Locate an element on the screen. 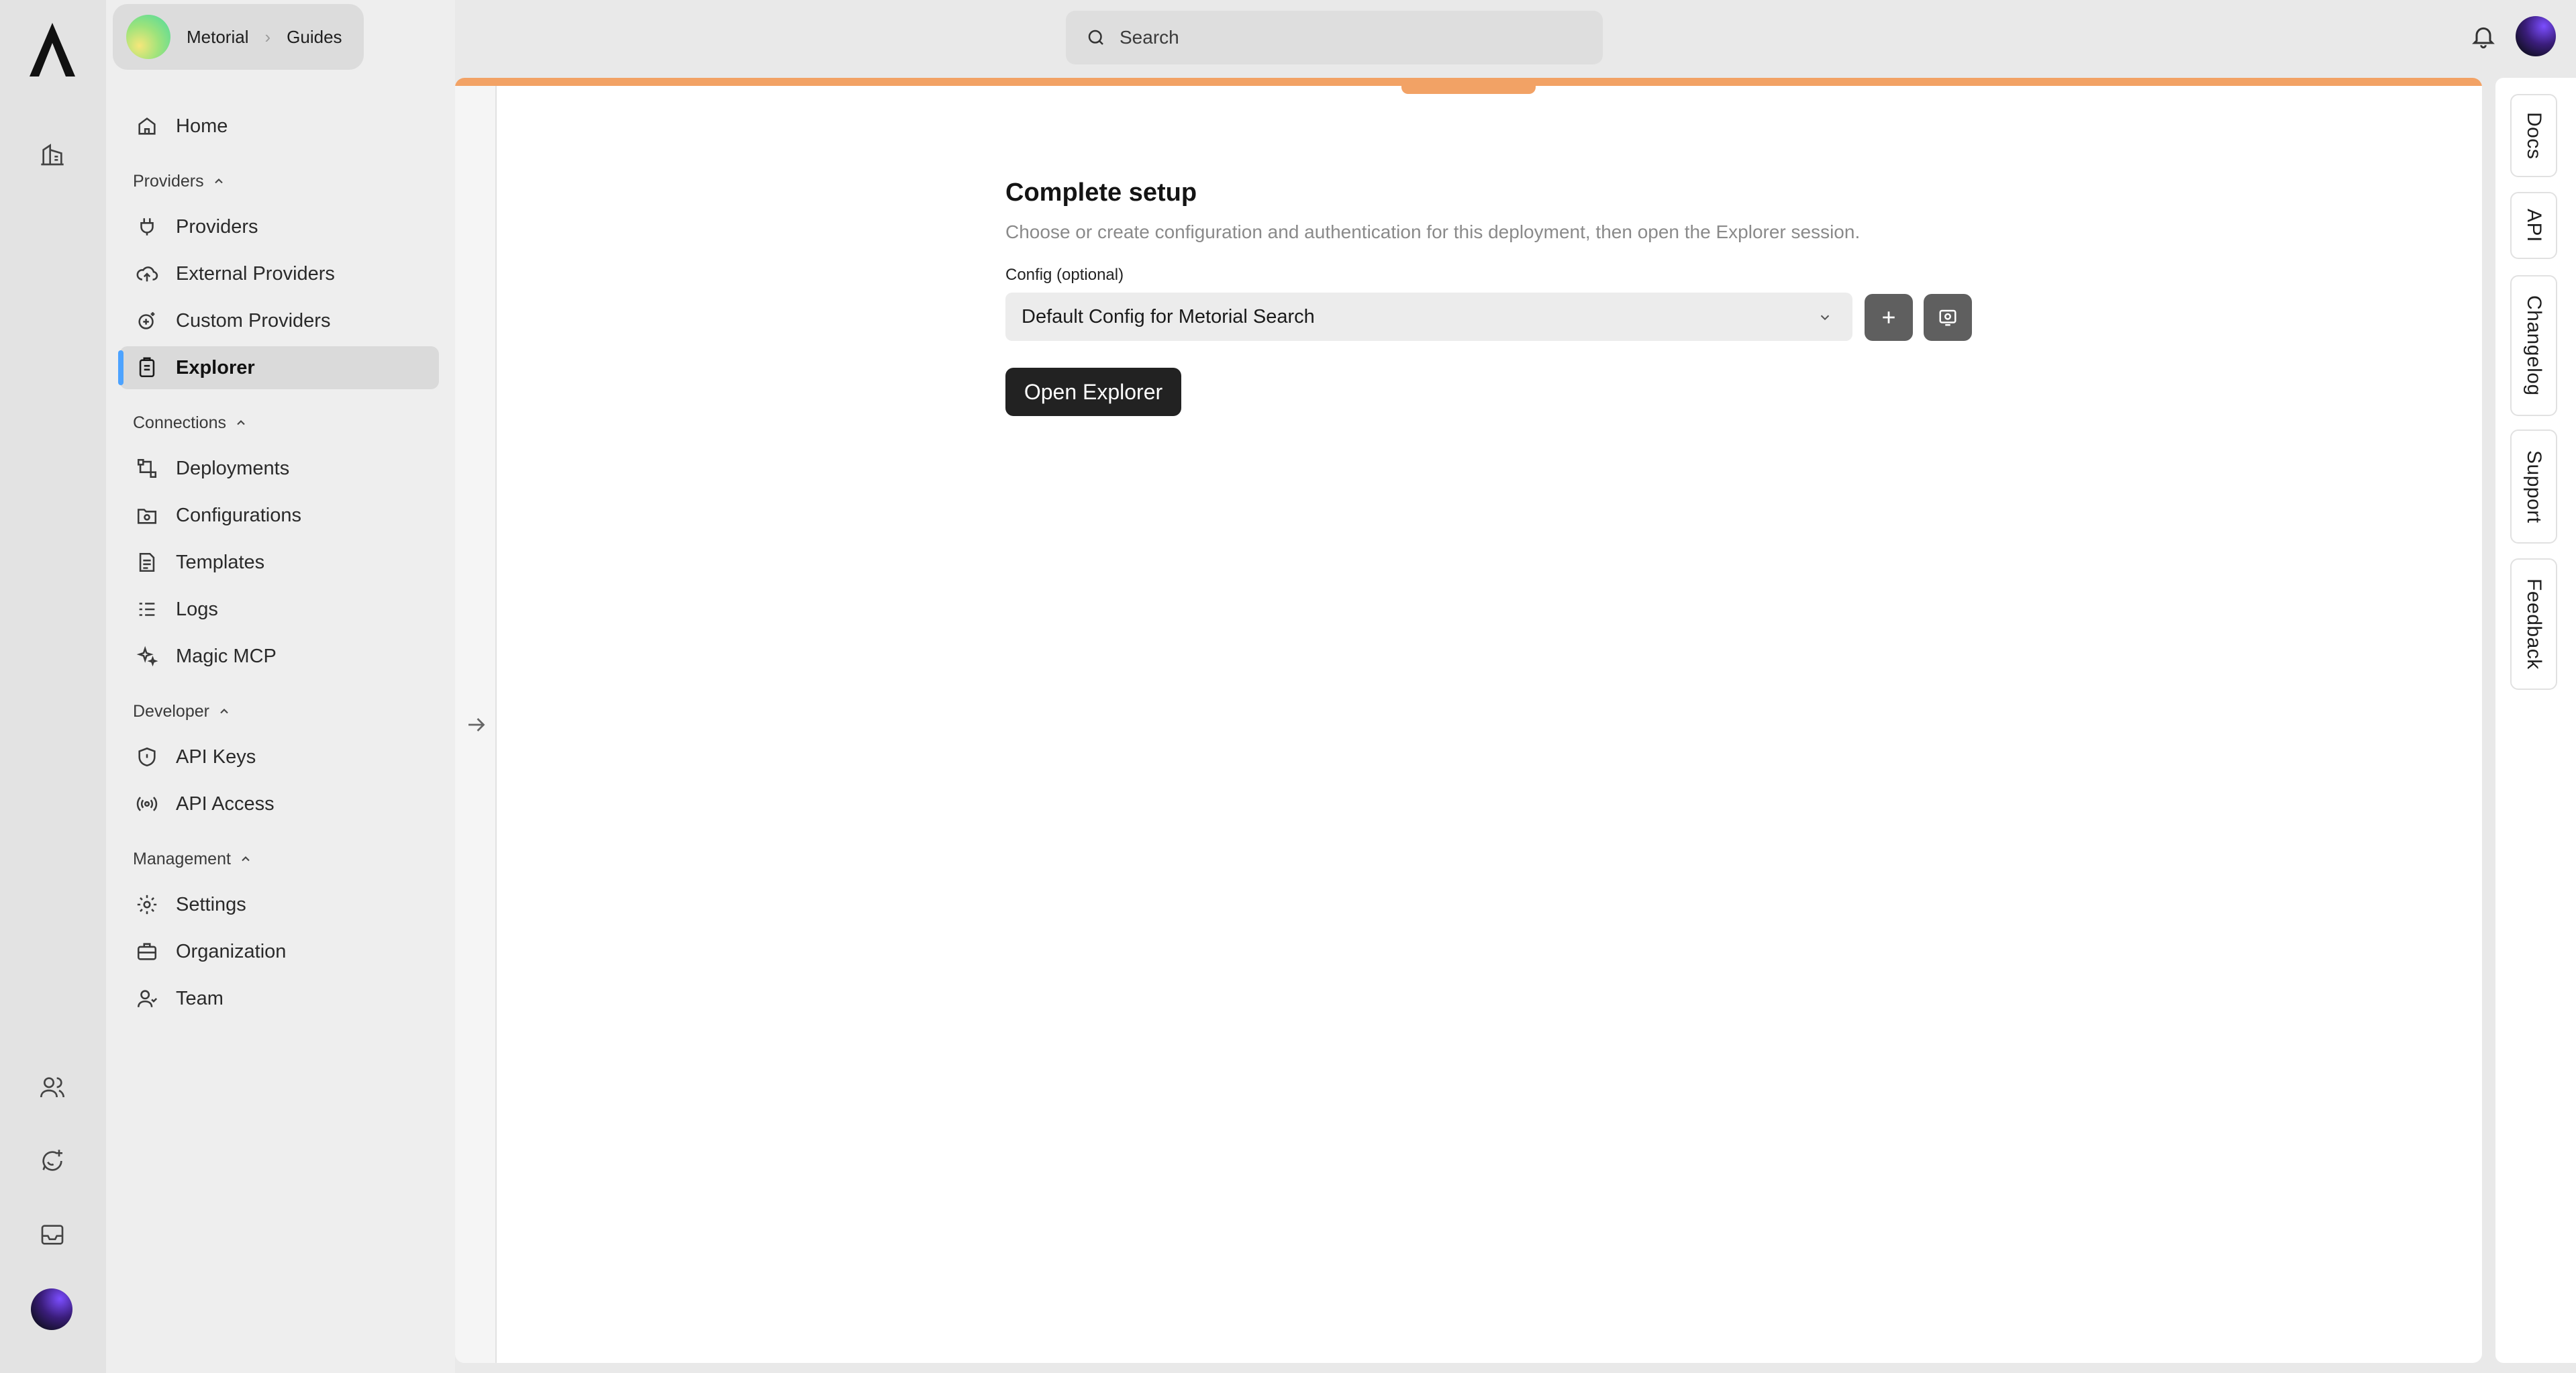 The height and width of the screenshot is (1373, 2576). template-icon is located at coordinates (147, 562).